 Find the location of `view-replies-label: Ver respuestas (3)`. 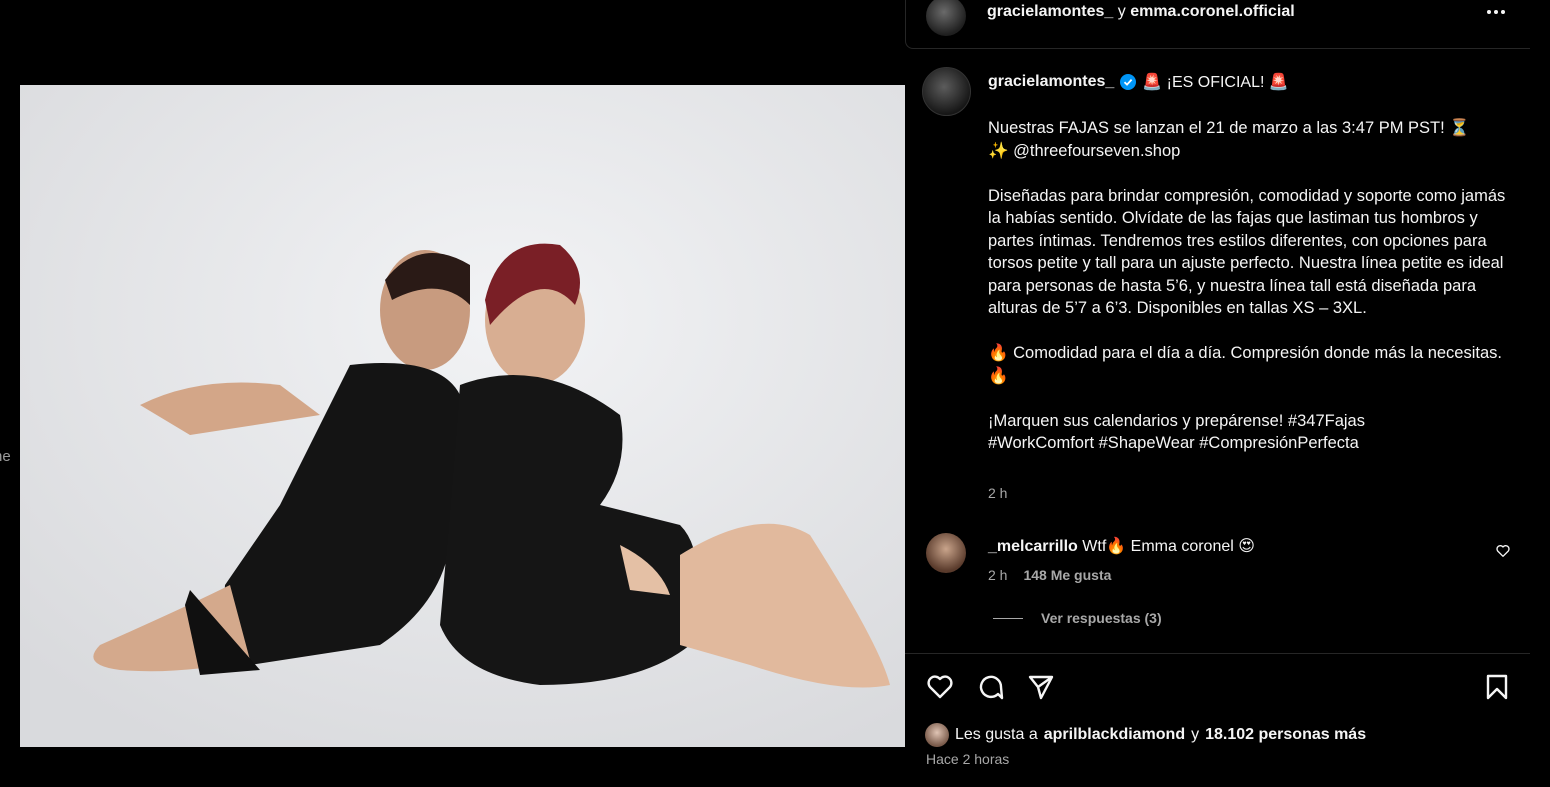

view-replies-label: Ver respuestas (3) is located at coordinates (1101, 618).